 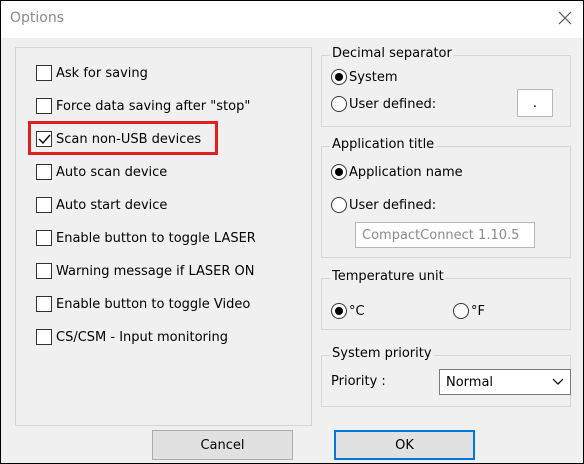 I want to click on radio-decimal-user-defined: User defined:, so click(x=383, y=104).